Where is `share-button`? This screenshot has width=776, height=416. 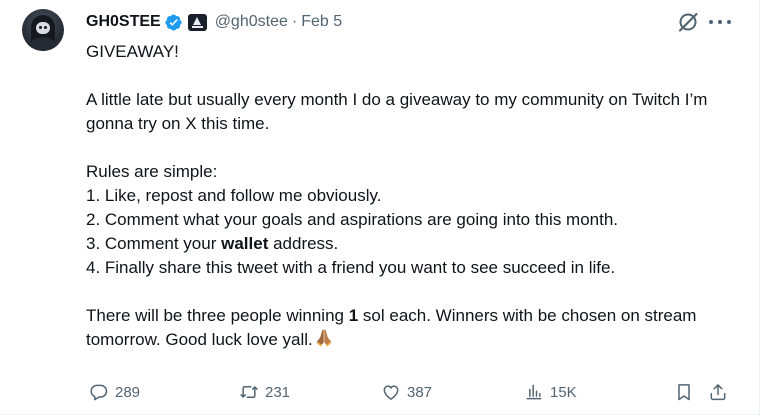
share-button is located at coordinates (718, 392).